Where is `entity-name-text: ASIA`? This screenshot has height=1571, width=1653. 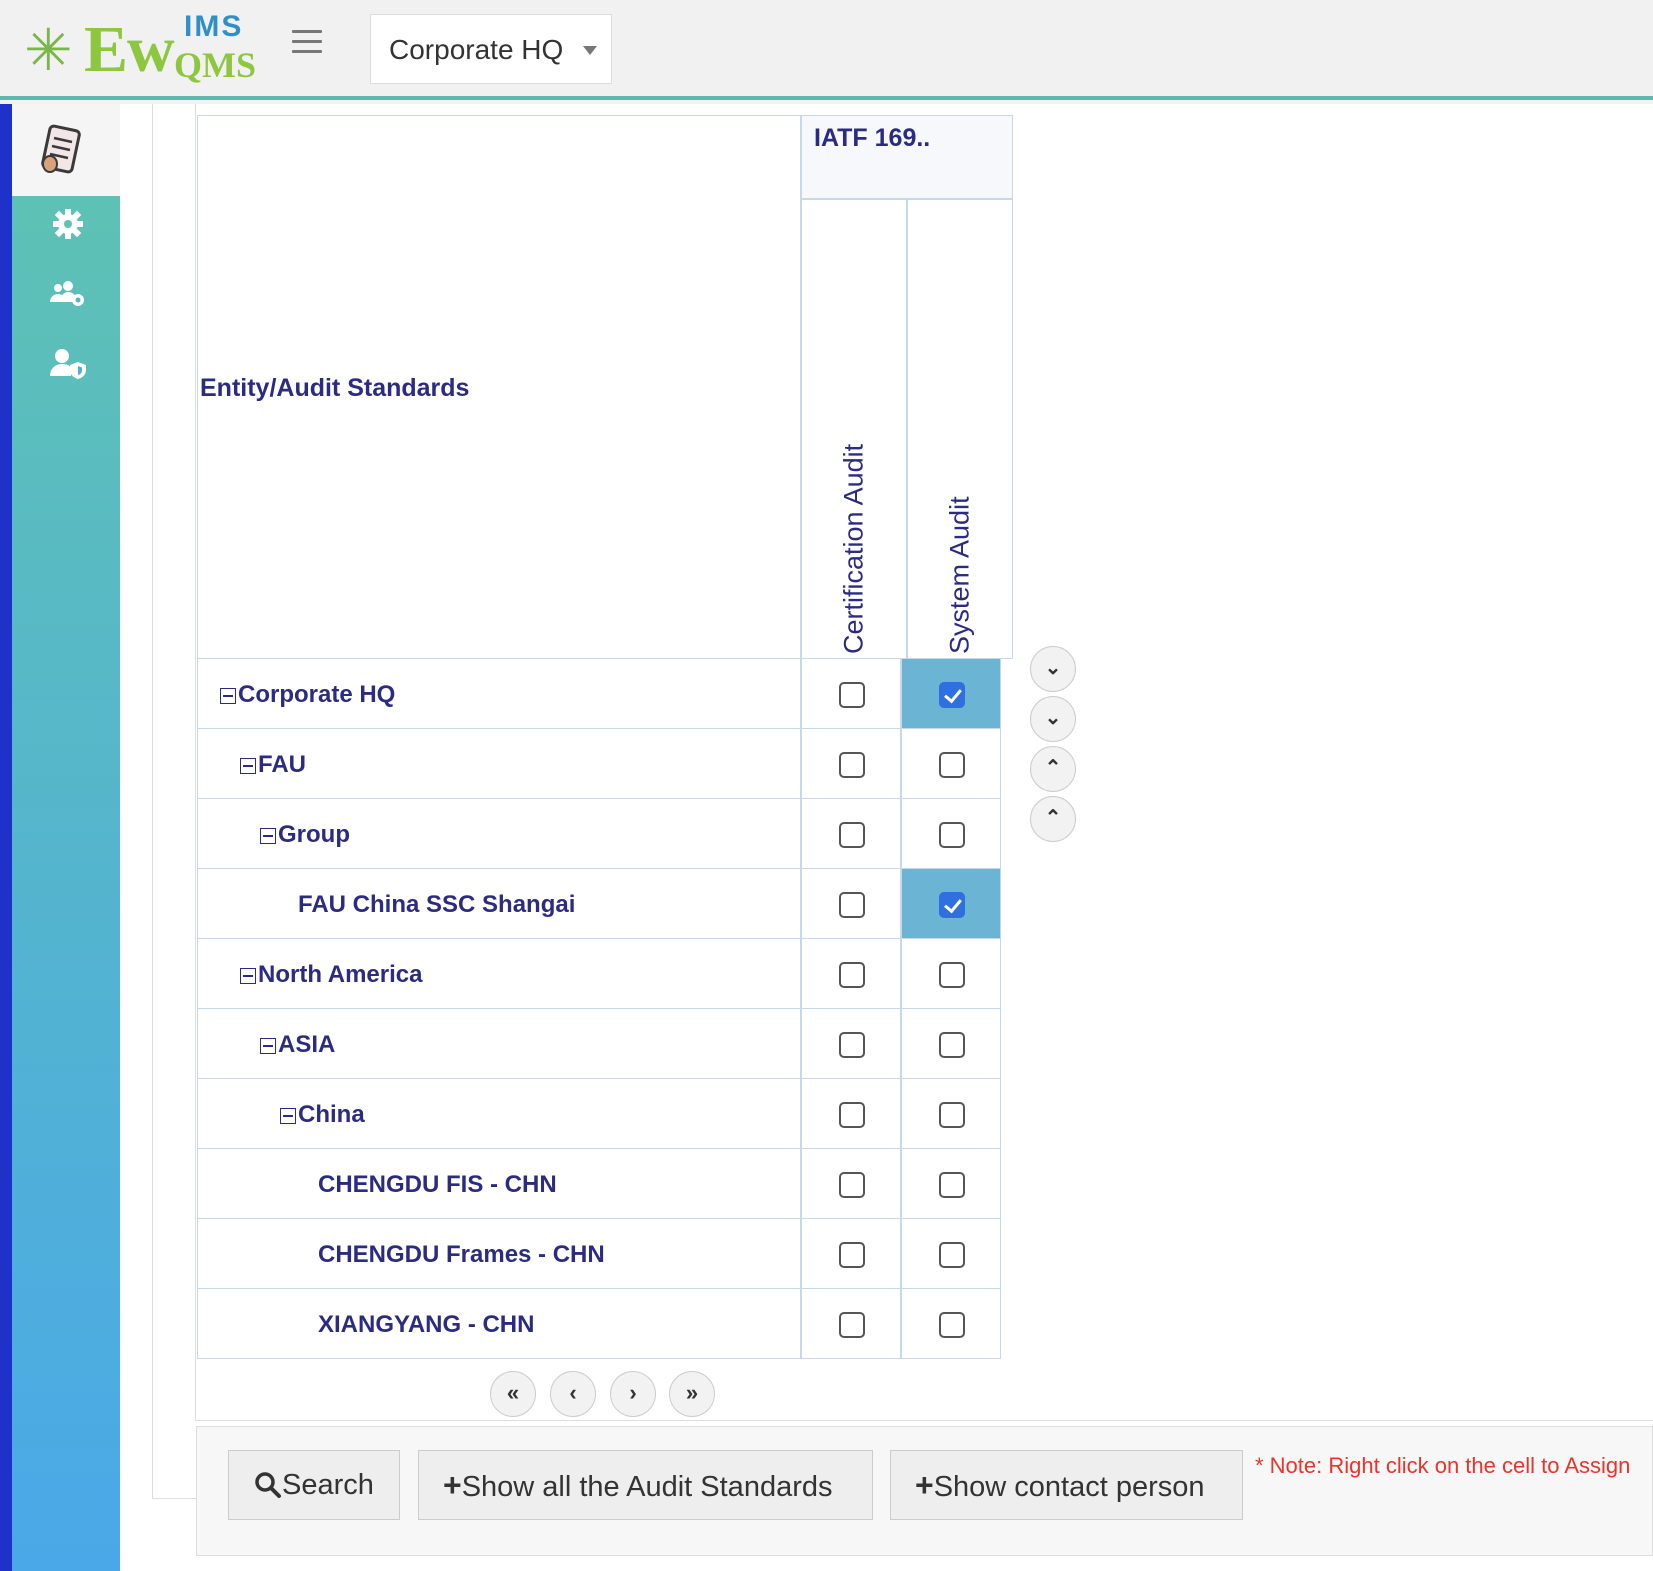 entity-name-text: ASIA is located at coordinates (307, 1044).